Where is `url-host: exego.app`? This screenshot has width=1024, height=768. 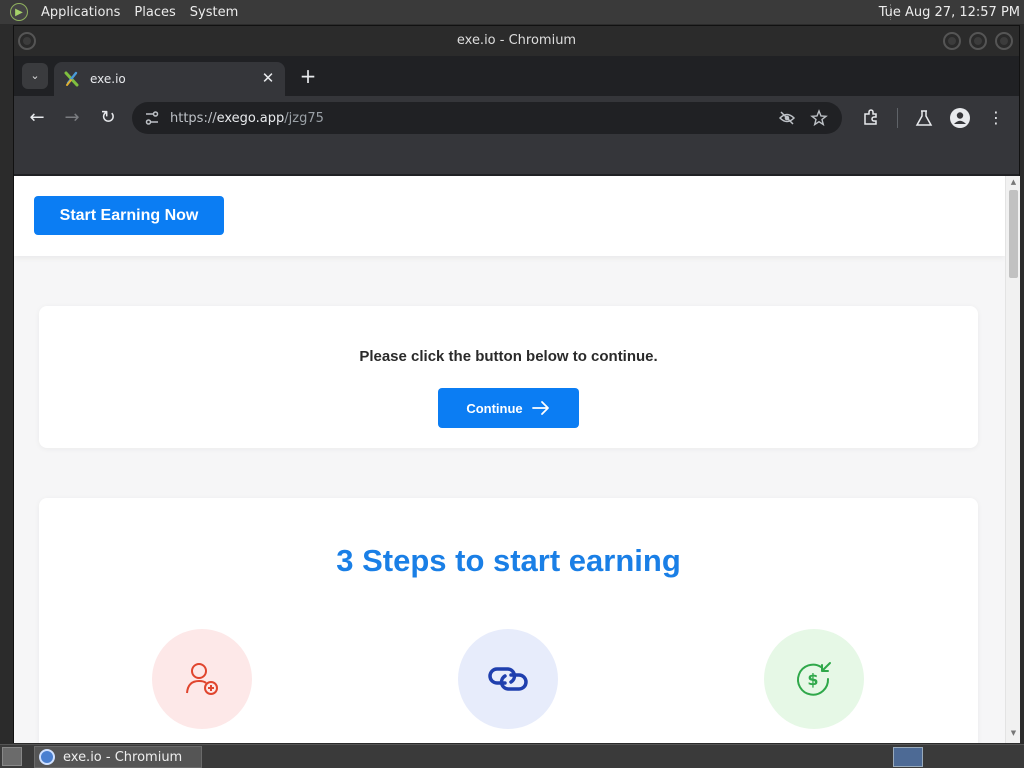
url-host: exego.app is located at coordinates (250, 118).